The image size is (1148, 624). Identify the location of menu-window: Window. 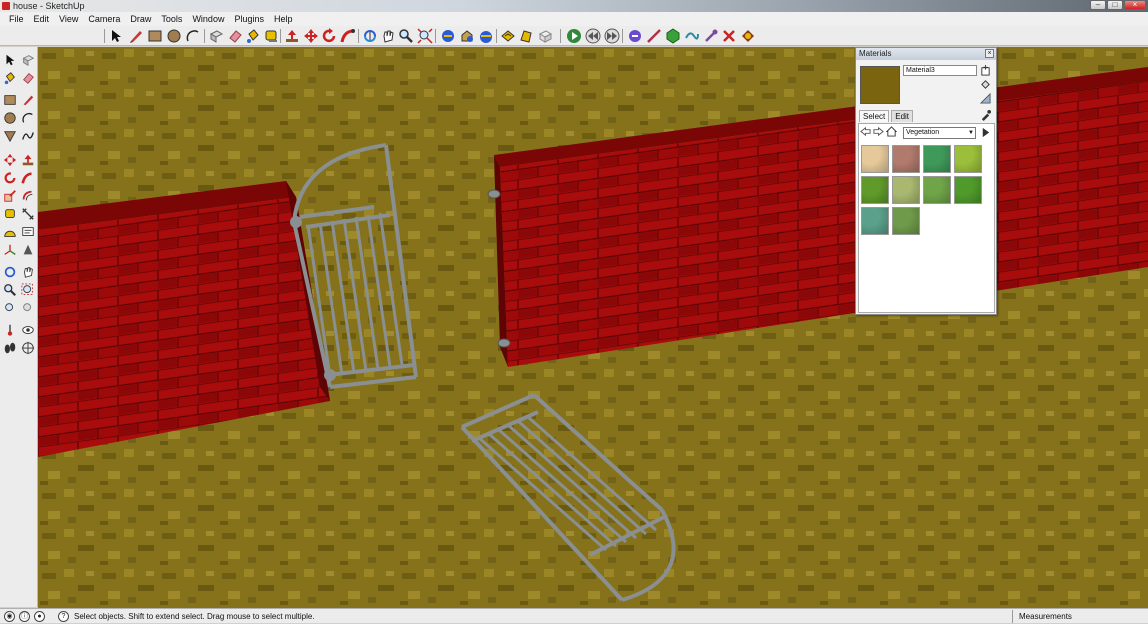
(208, 19).